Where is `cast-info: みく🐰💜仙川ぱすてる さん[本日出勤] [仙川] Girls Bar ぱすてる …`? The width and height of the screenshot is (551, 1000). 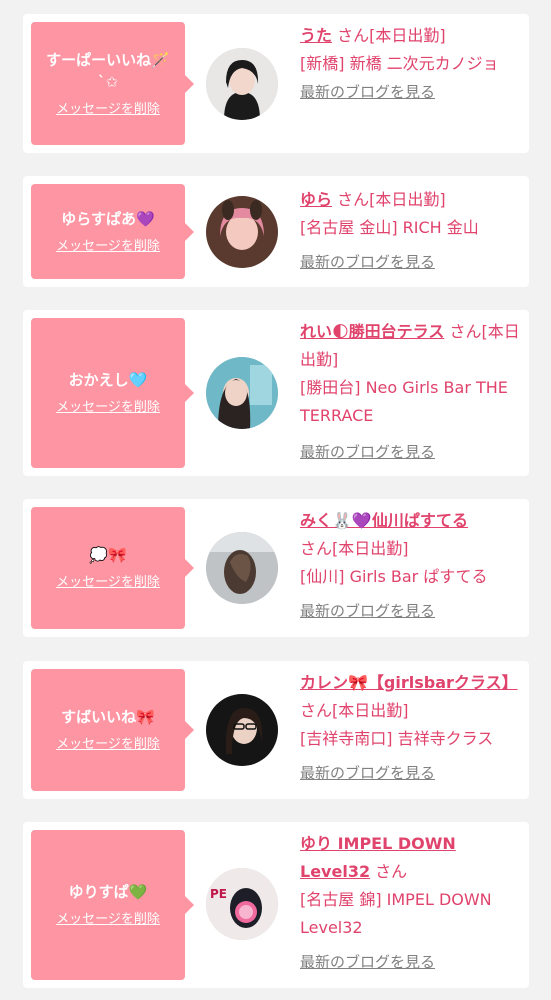 cast-info: みく🐰💜仙川ぱすてる さん[本日出勤] [仙川] Girls Bar ぱすてる … is located at coordinates (411, 565).